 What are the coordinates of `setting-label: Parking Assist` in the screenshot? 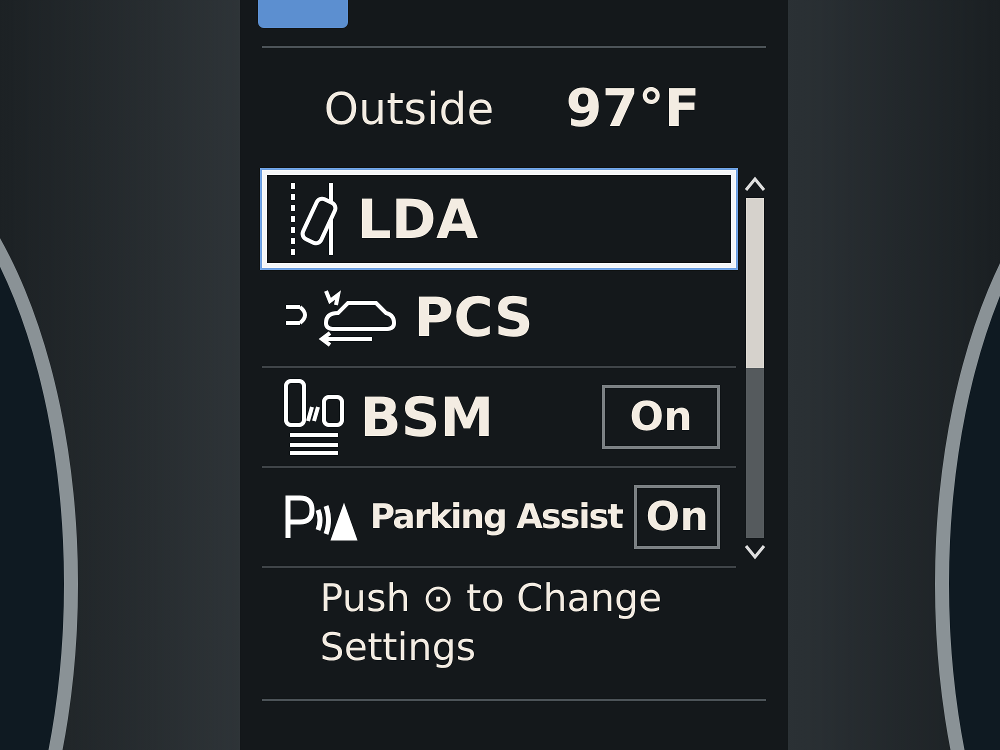 It's located at (496, 517).